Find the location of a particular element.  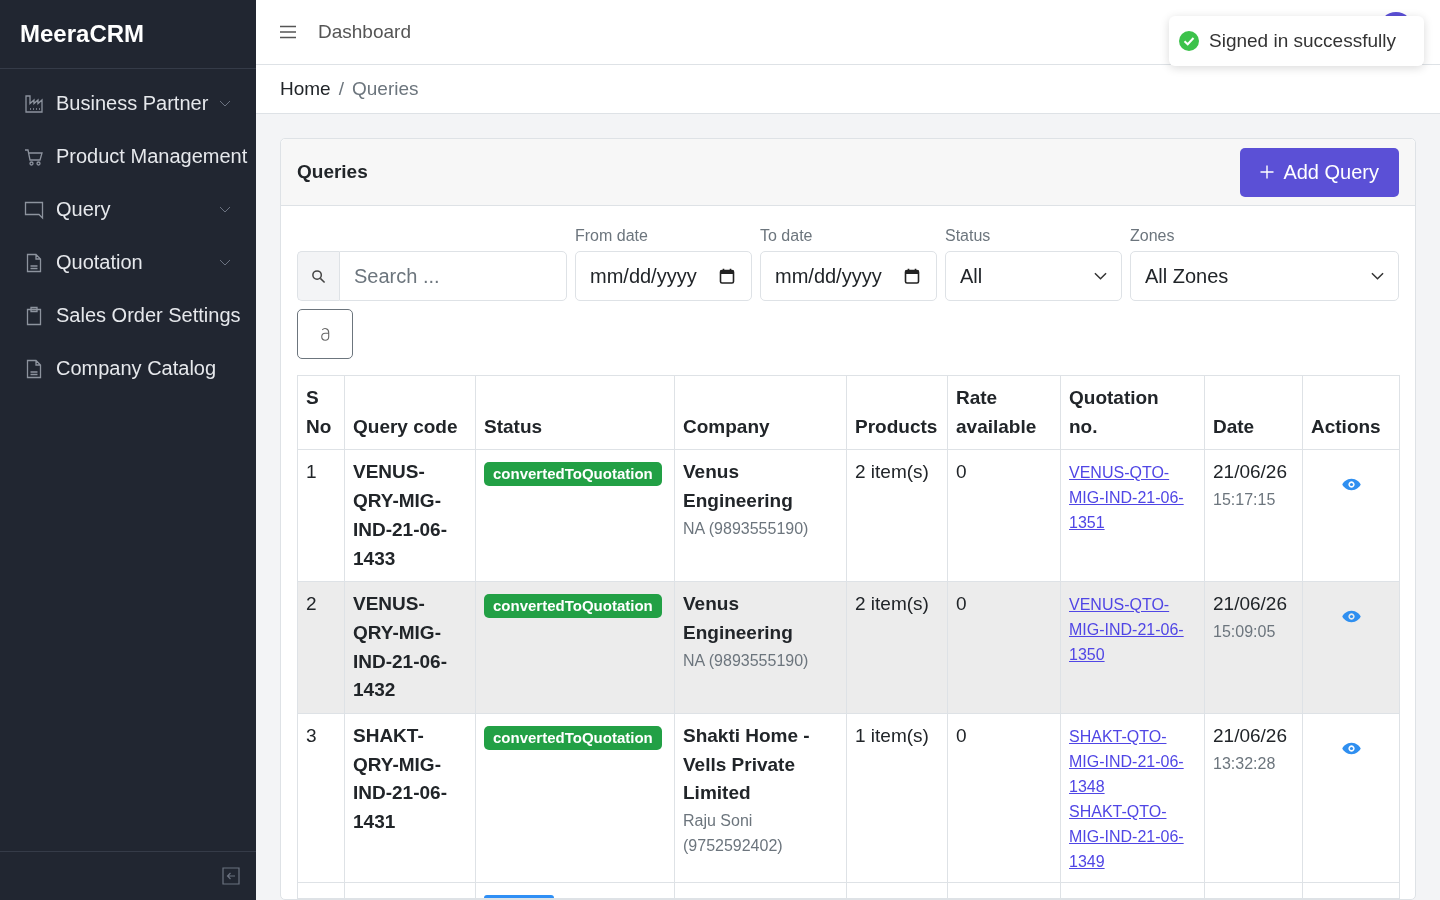

field-label: Zones is located at coordinates (1153, 236).